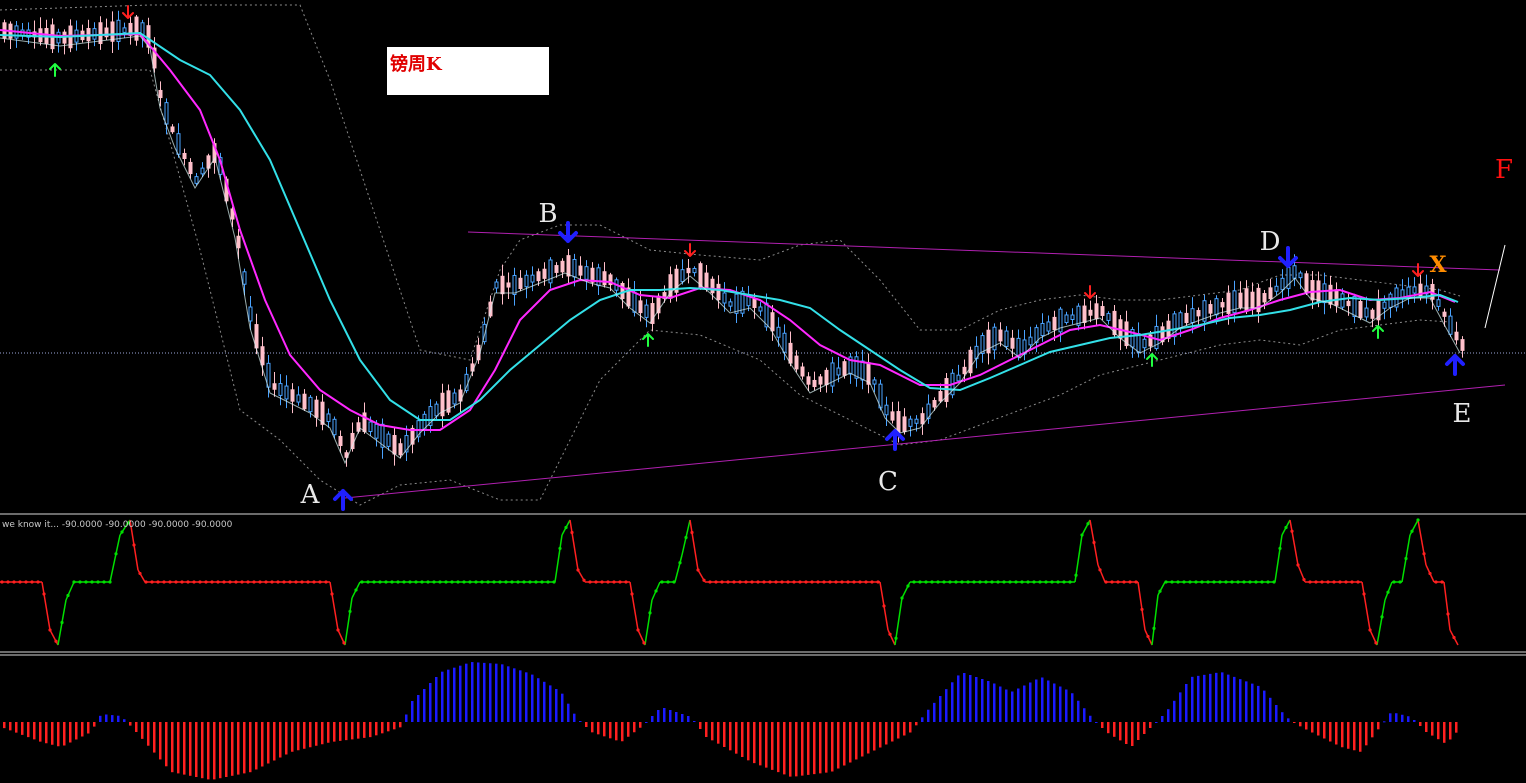 The image size is (1526, 783). What do you see at coordinates (1378, 332) in the screenshot?
I see `signal-arrow-up-green` at bounding box center [1378, 332].